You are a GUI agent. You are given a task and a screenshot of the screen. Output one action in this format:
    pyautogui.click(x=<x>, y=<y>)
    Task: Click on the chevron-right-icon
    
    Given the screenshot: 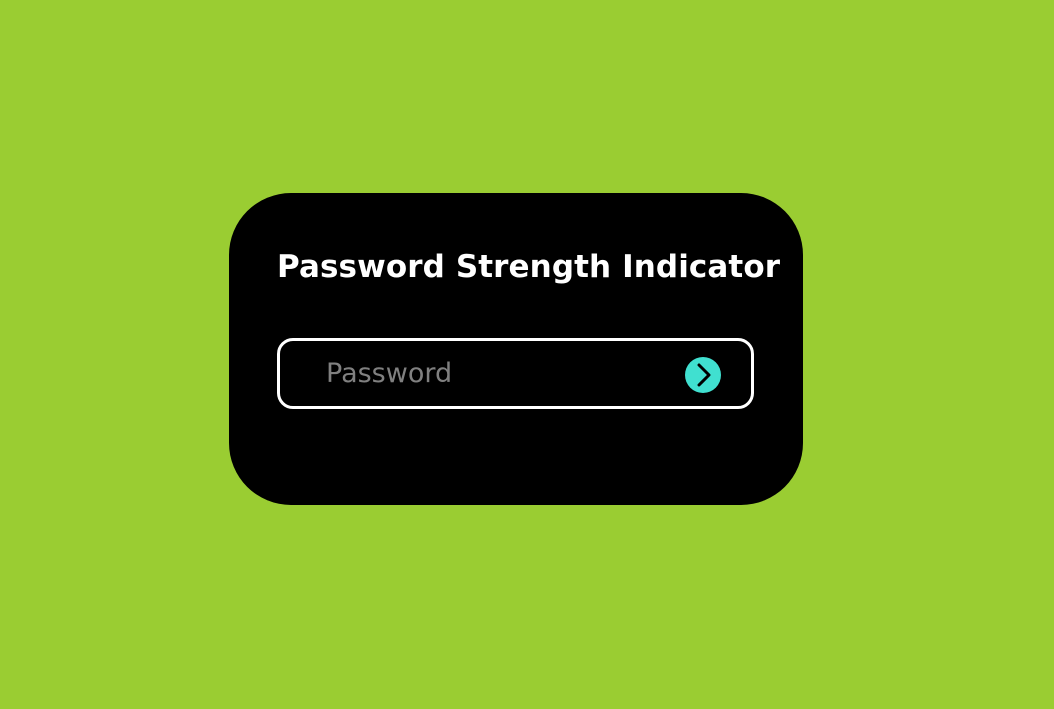 What is the action you would take?
    pyautogui.click(x=704, y=375)
    